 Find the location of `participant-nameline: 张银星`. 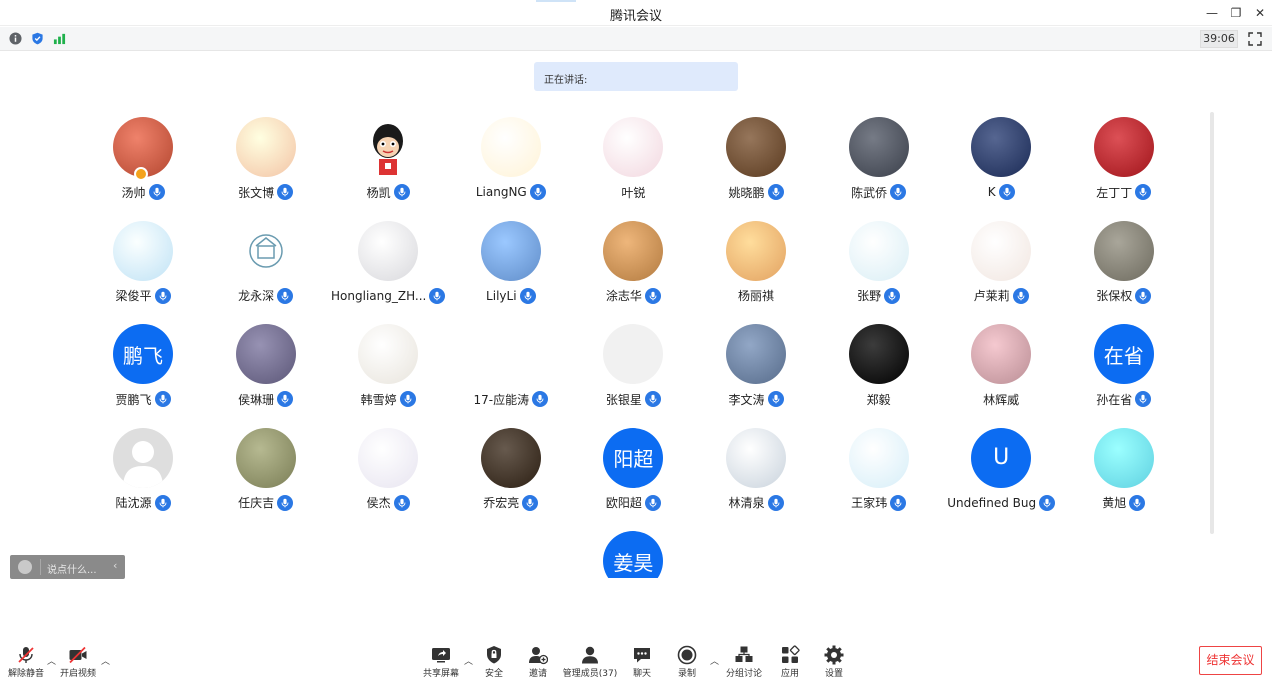

participant-nameline: 张银星 is located at coordinates (633, 399).